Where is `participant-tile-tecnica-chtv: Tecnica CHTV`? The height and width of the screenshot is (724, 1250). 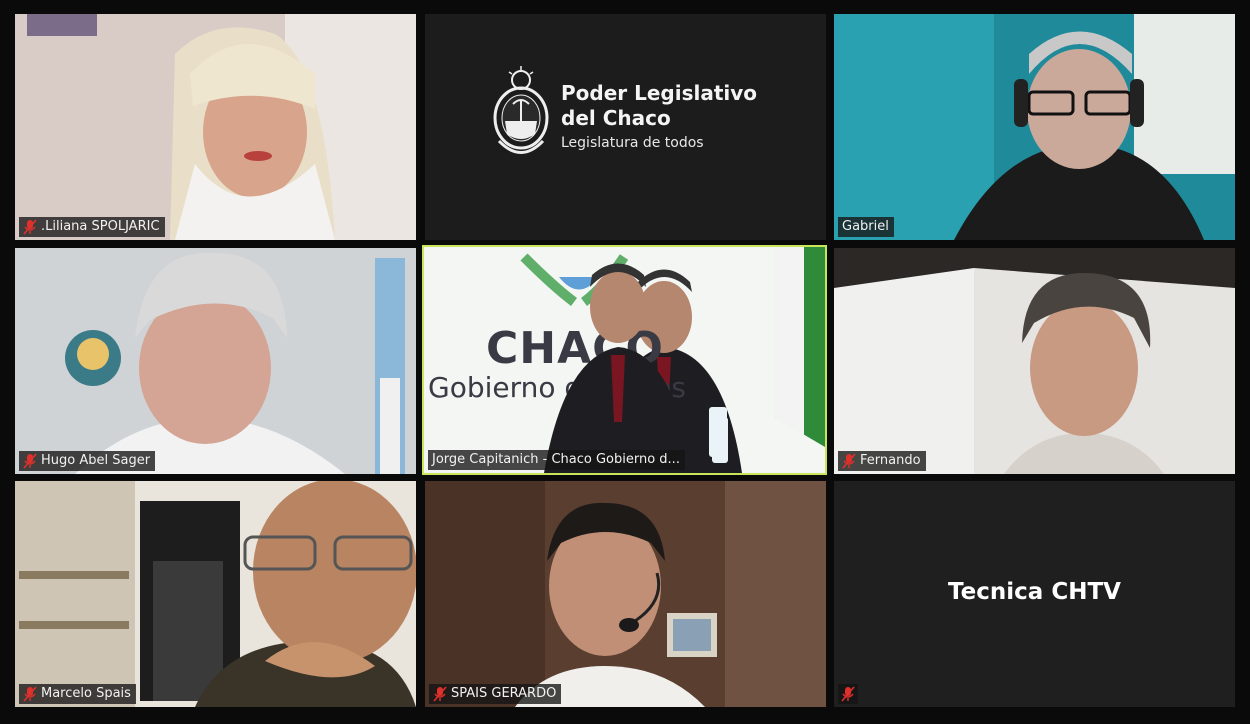
participant-tile-tecnica-chtv: Tecnica CHTV is located at coordinates (1034, 594).